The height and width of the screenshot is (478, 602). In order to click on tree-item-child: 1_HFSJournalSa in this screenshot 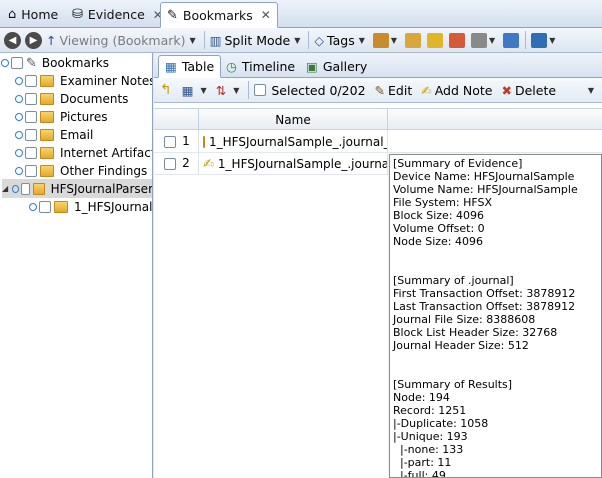, I will do `click(91, 207)`.